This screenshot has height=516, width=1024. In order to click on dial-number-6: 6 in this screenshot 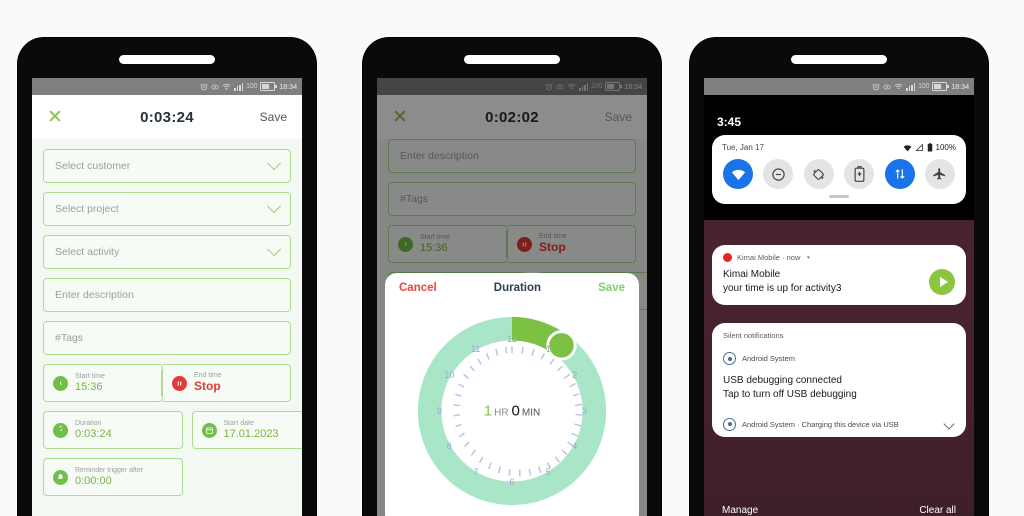, I will do `click(511, 482)`.